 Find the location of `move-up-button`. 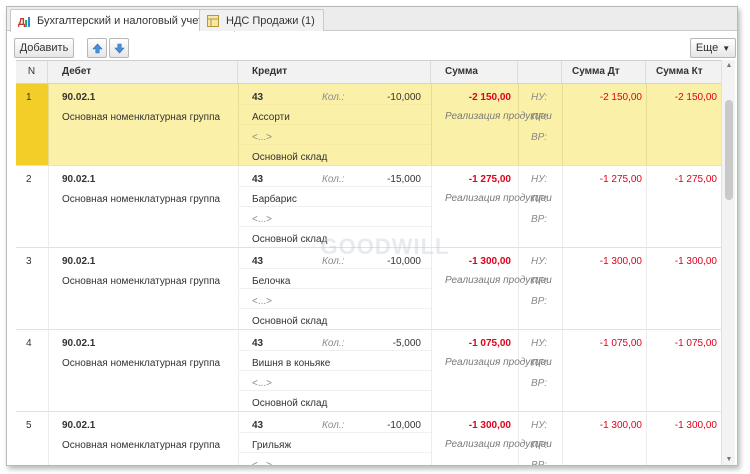

move-up-button is located at coordinates (97, 48).